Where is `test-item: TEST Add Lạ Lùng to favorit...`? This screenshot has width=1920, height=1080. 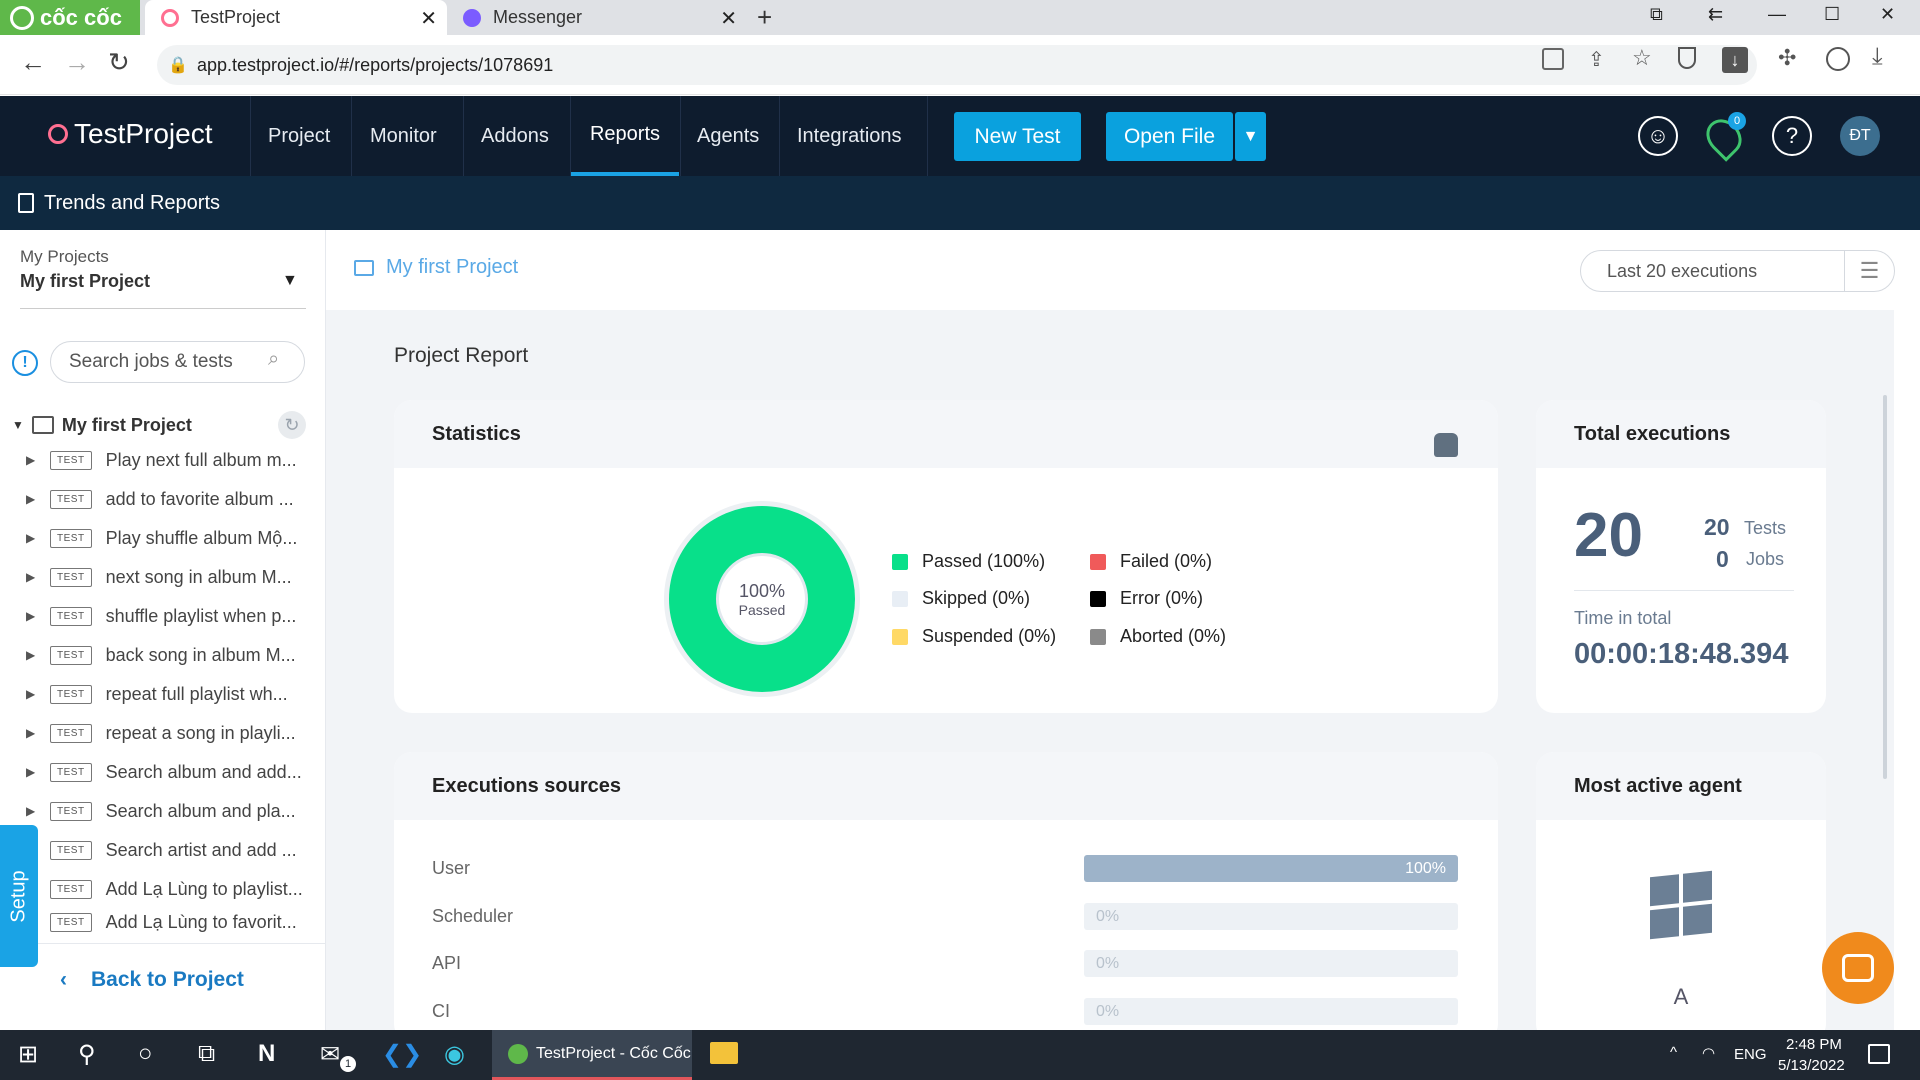
test-item: TEST Add Lạ Lùng to favorit... is located at coordinates (161, 922).